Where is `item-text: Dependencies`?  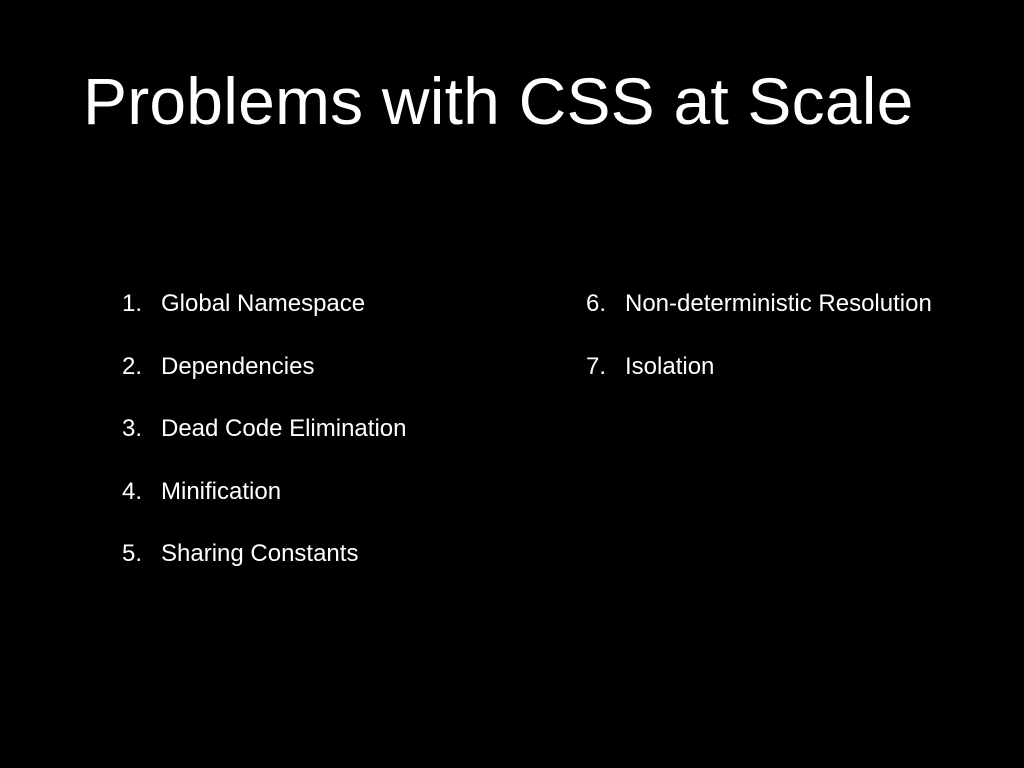
item-text: Dependencies is located at coordinates (238, 366).